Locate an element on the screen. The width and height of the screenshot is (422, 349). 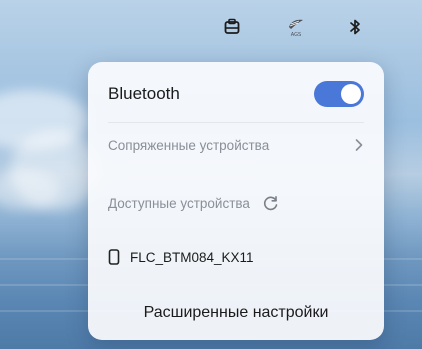
available-devices-label: Доступные устройства is located at coordinates (179, 203).